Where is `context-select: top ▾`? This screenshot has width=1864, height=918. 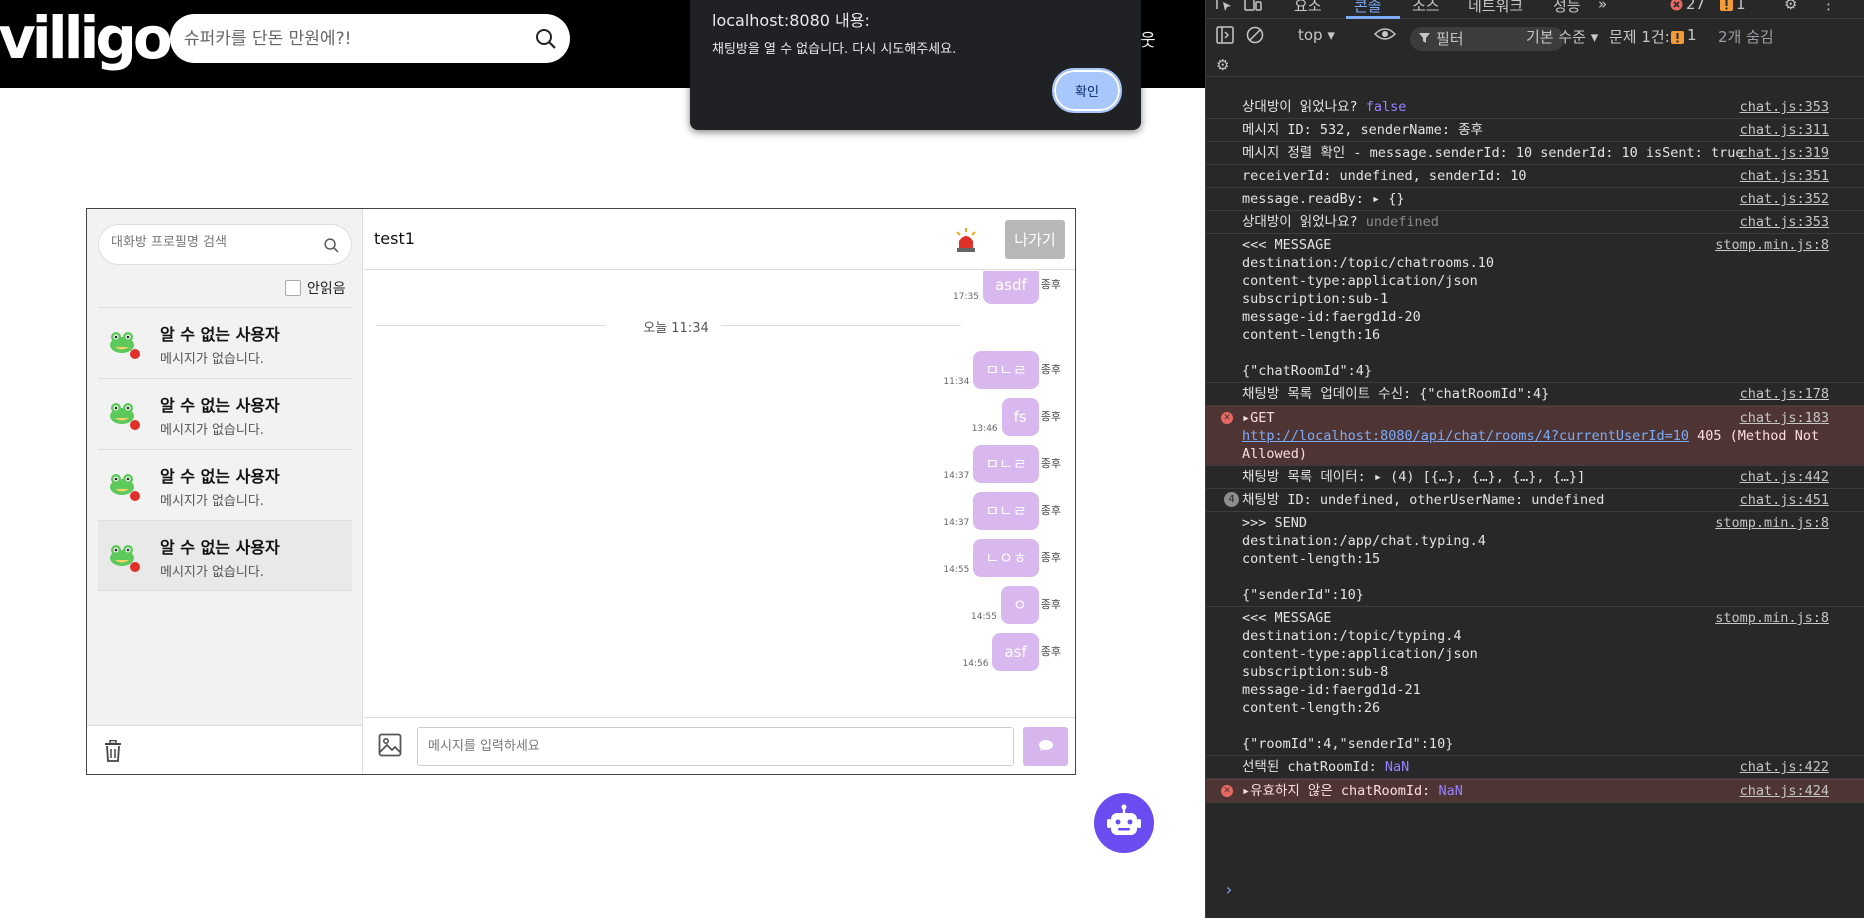 context-select: top ▾ is located at coordinates (1316, 35).